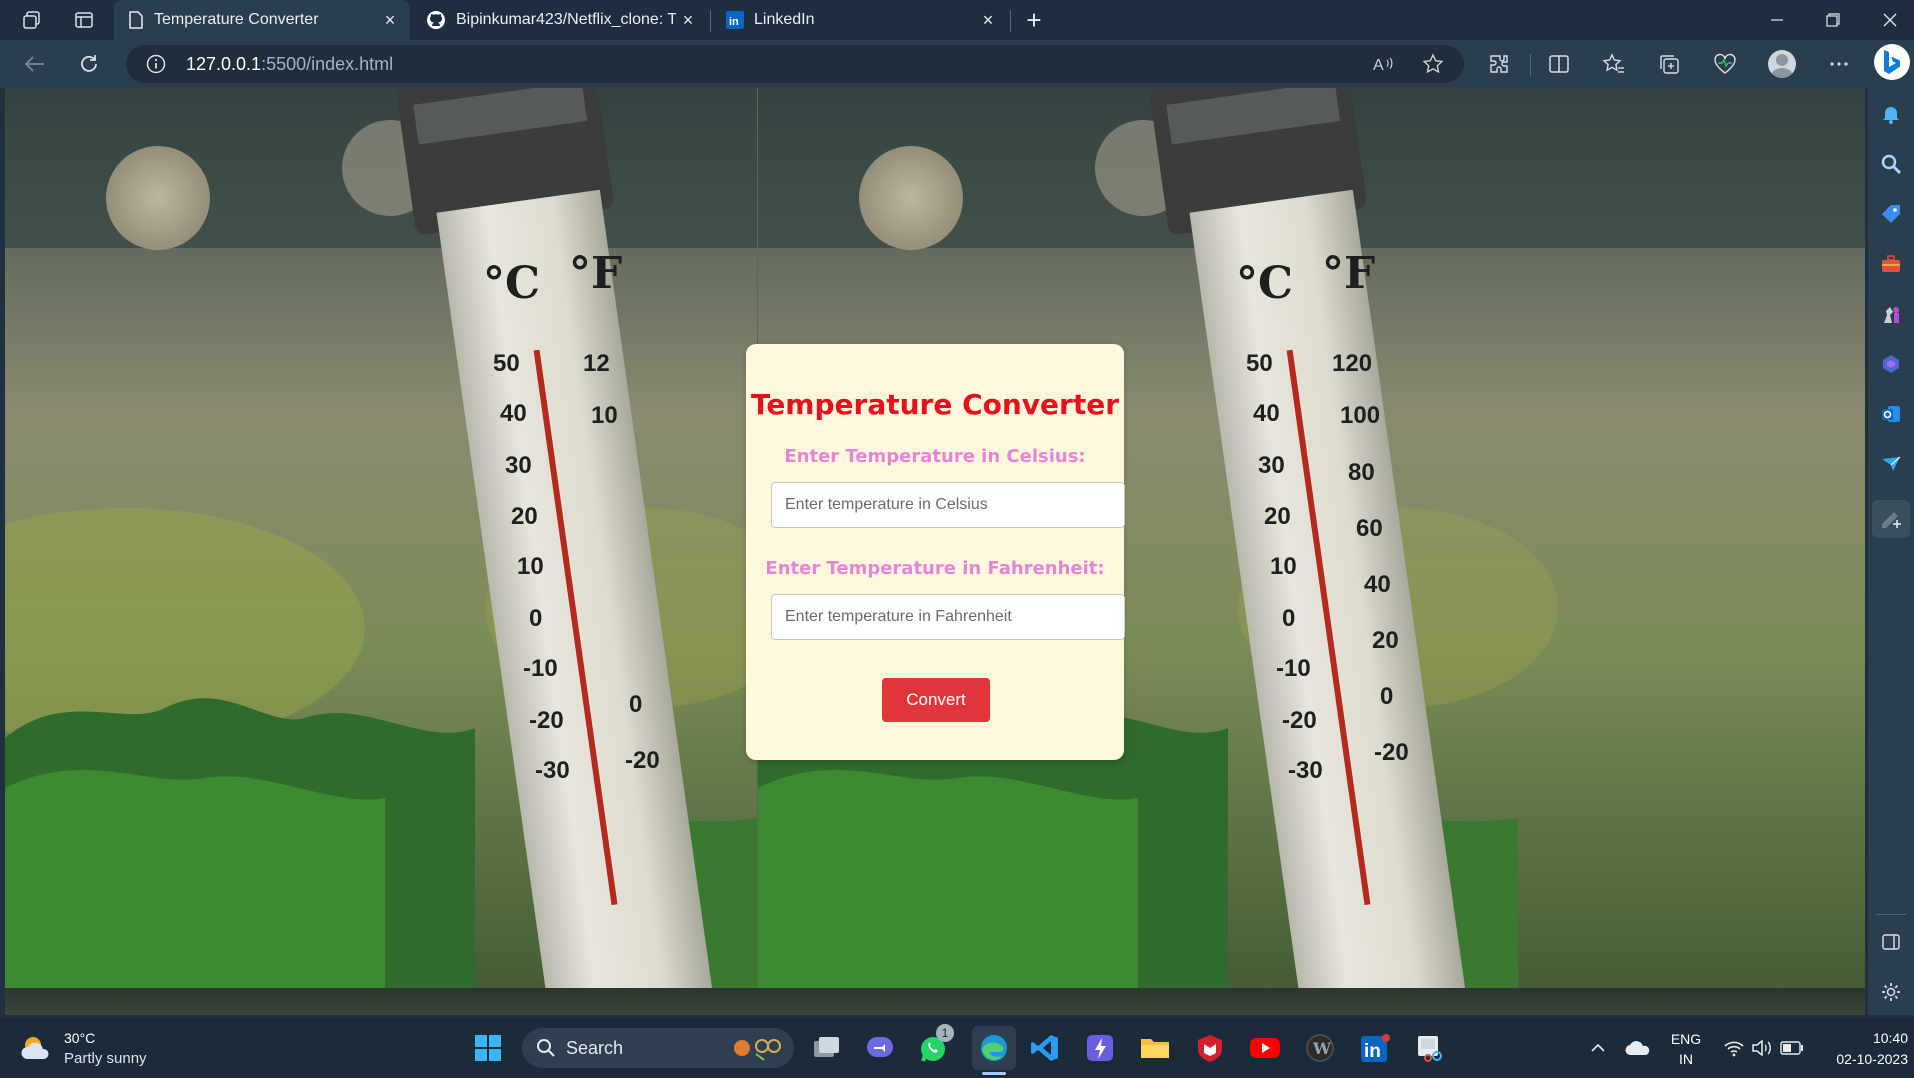  Describe the element at coordinates (1283, 566) in the screenshot. I see `celsius-tick: 10` at that location.